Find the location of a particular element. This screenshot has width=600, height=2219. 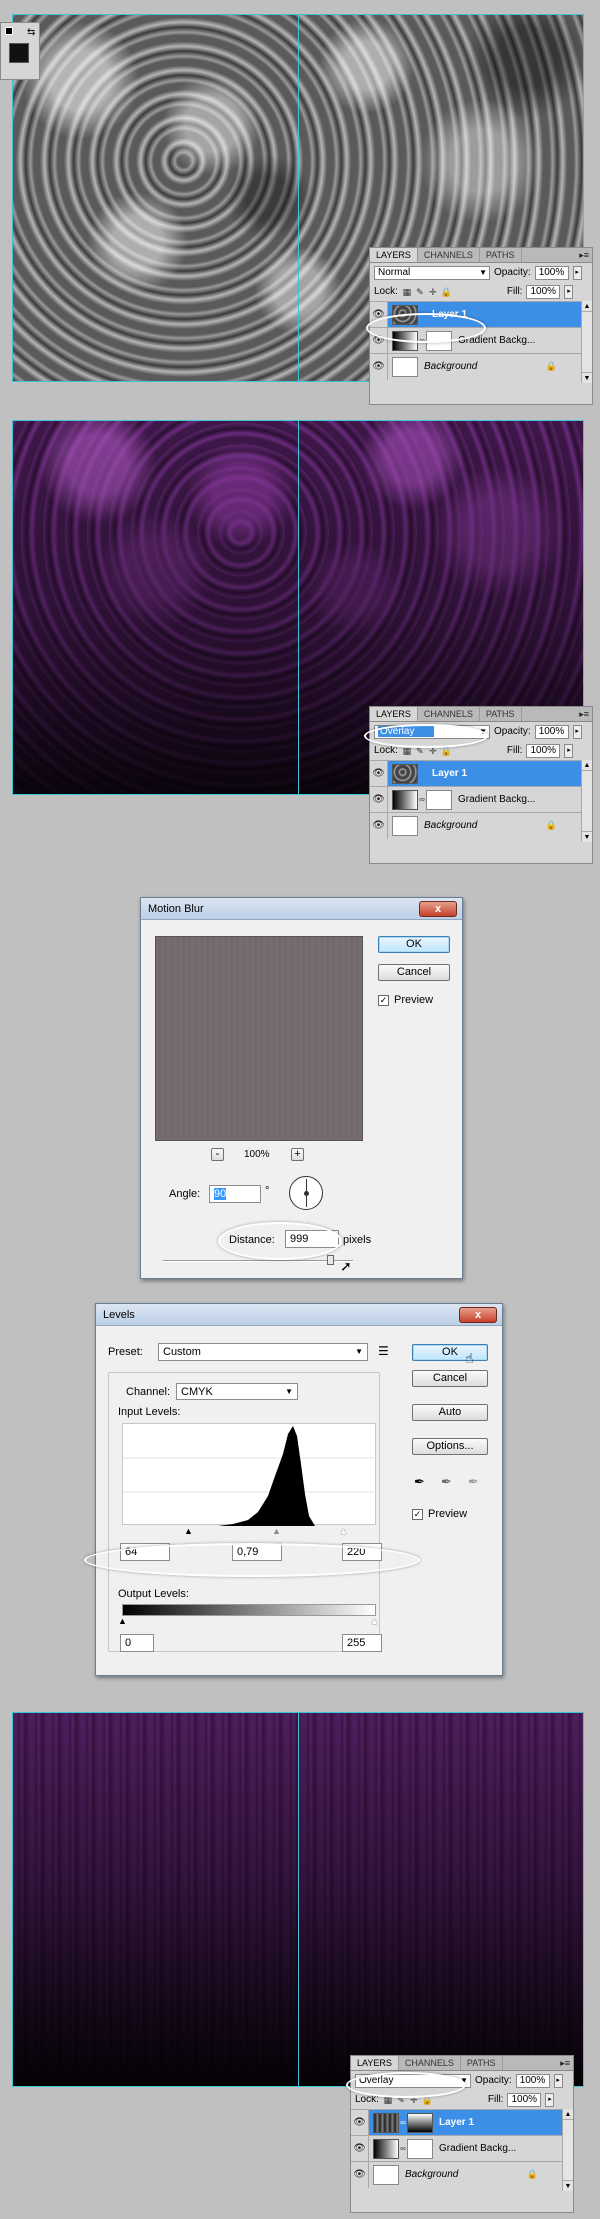

distance-slider-track is located at coordinates (258, 1261).